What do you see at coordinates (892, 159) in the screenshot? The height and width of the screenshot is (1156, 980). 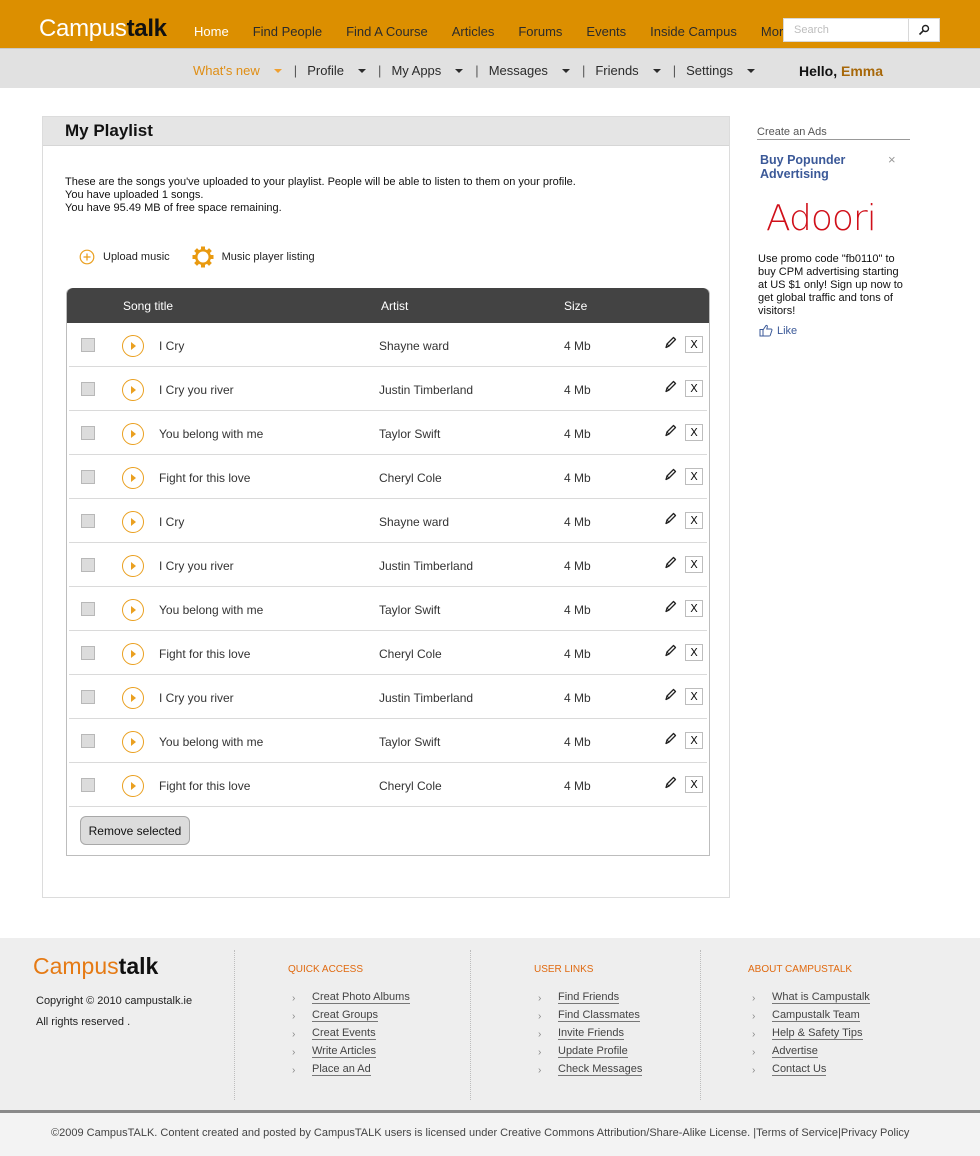 I see `close-icon: ×` at bounding box center [892, 159].